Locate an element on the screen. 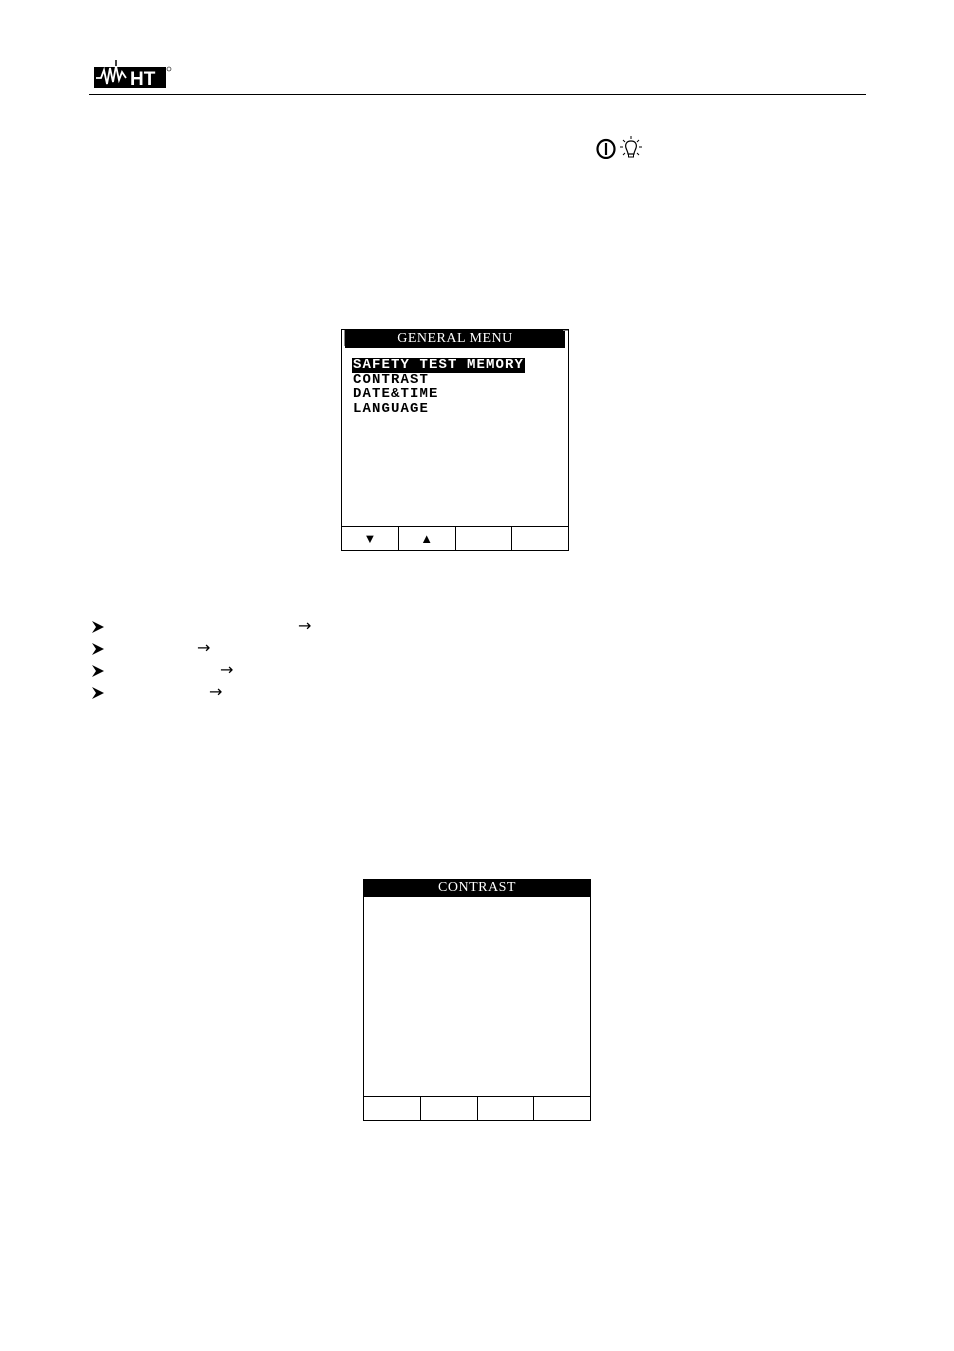 The width and height of the screenshot is (954, 1351). header-divider is located at coordinates (477, 94).